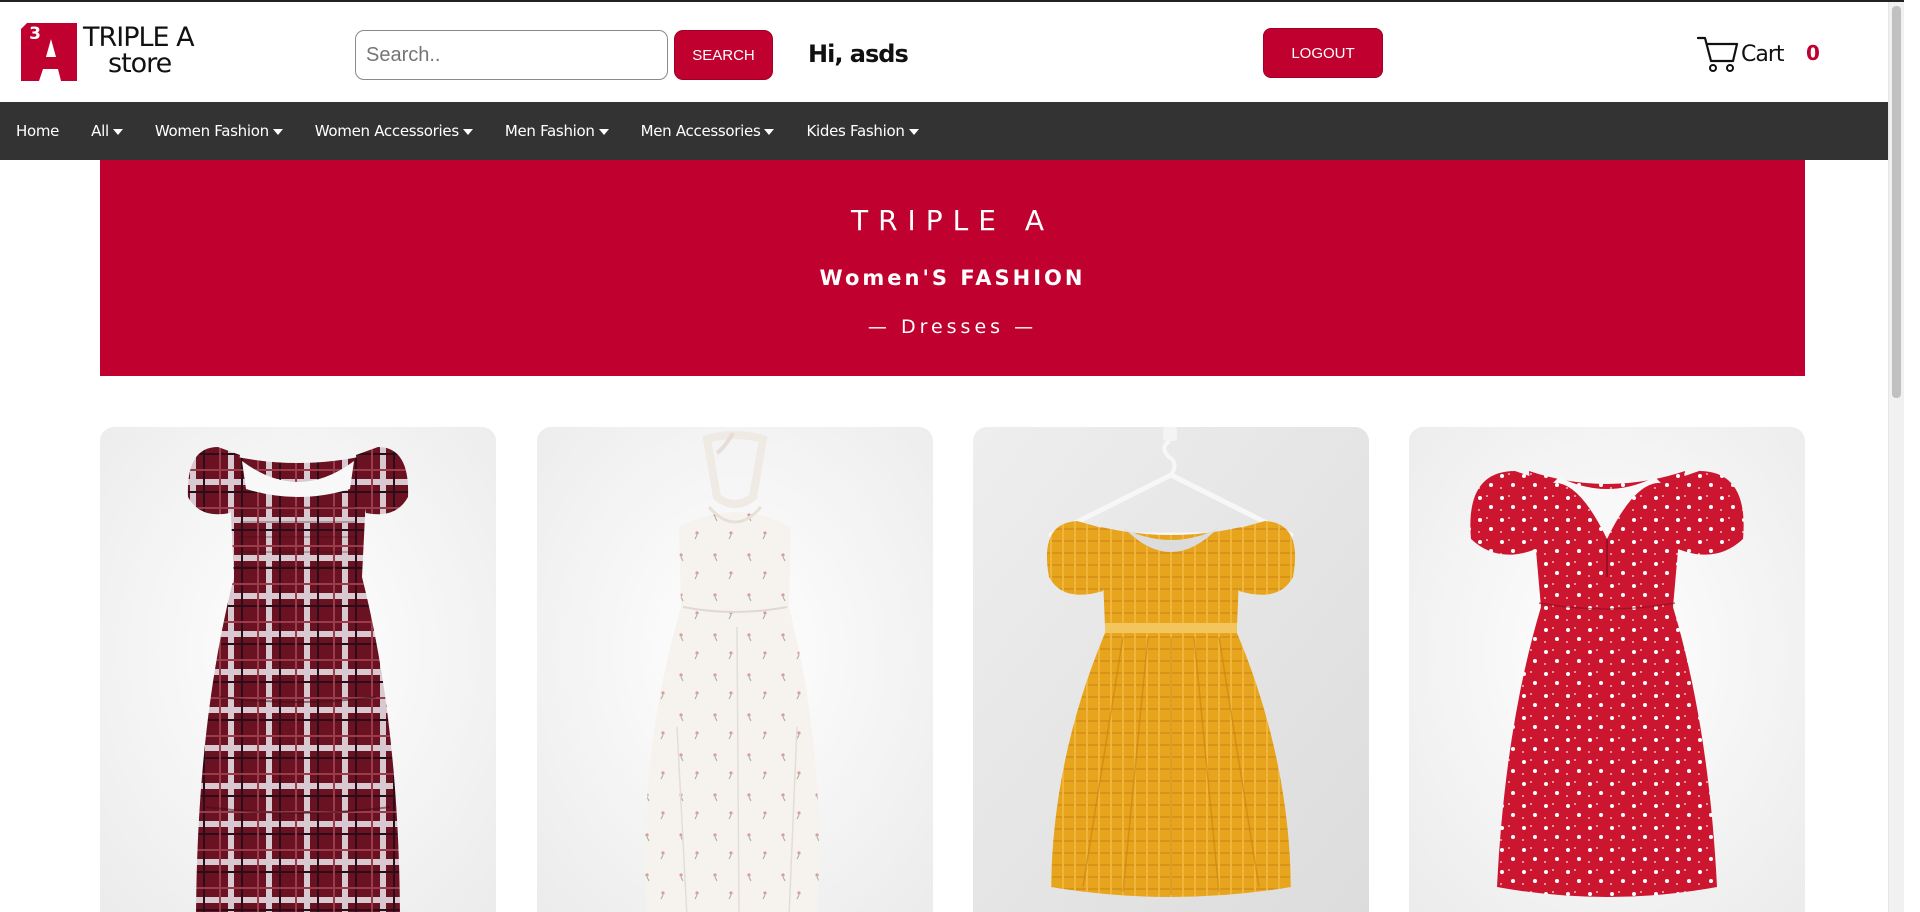  Describe the element at coordinates (723, 55) in the screenshot. I see `search-button: SEARCH` at that location.